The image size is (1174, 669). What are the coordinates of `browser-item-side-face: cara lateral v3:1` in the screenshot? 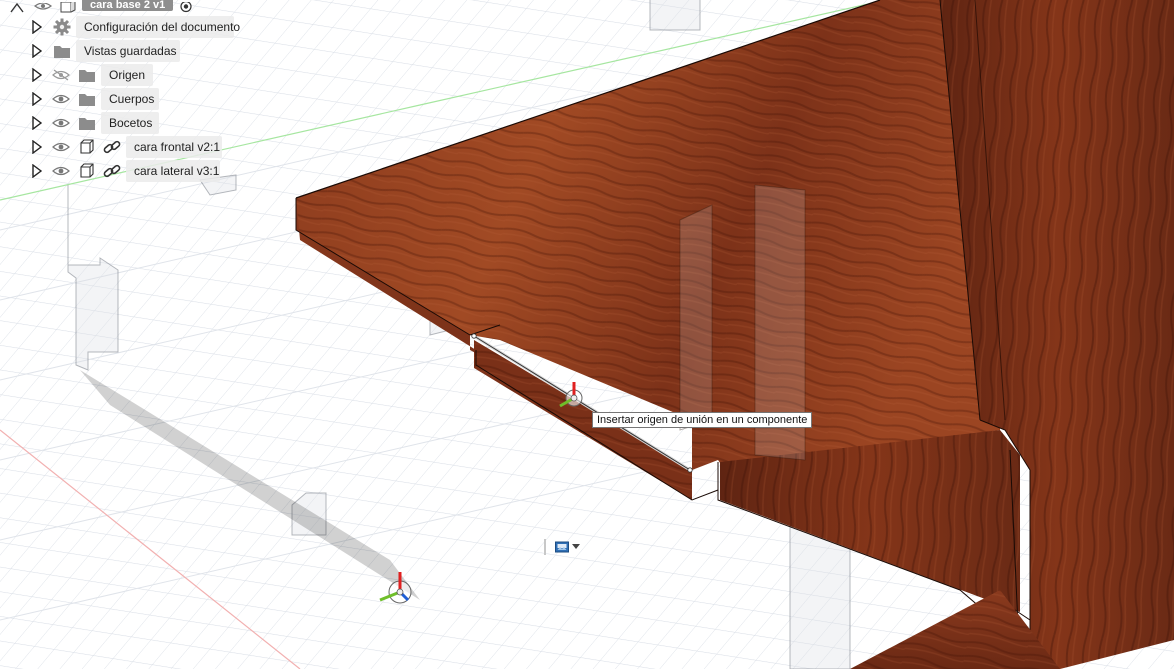 It's located at (120, 171).